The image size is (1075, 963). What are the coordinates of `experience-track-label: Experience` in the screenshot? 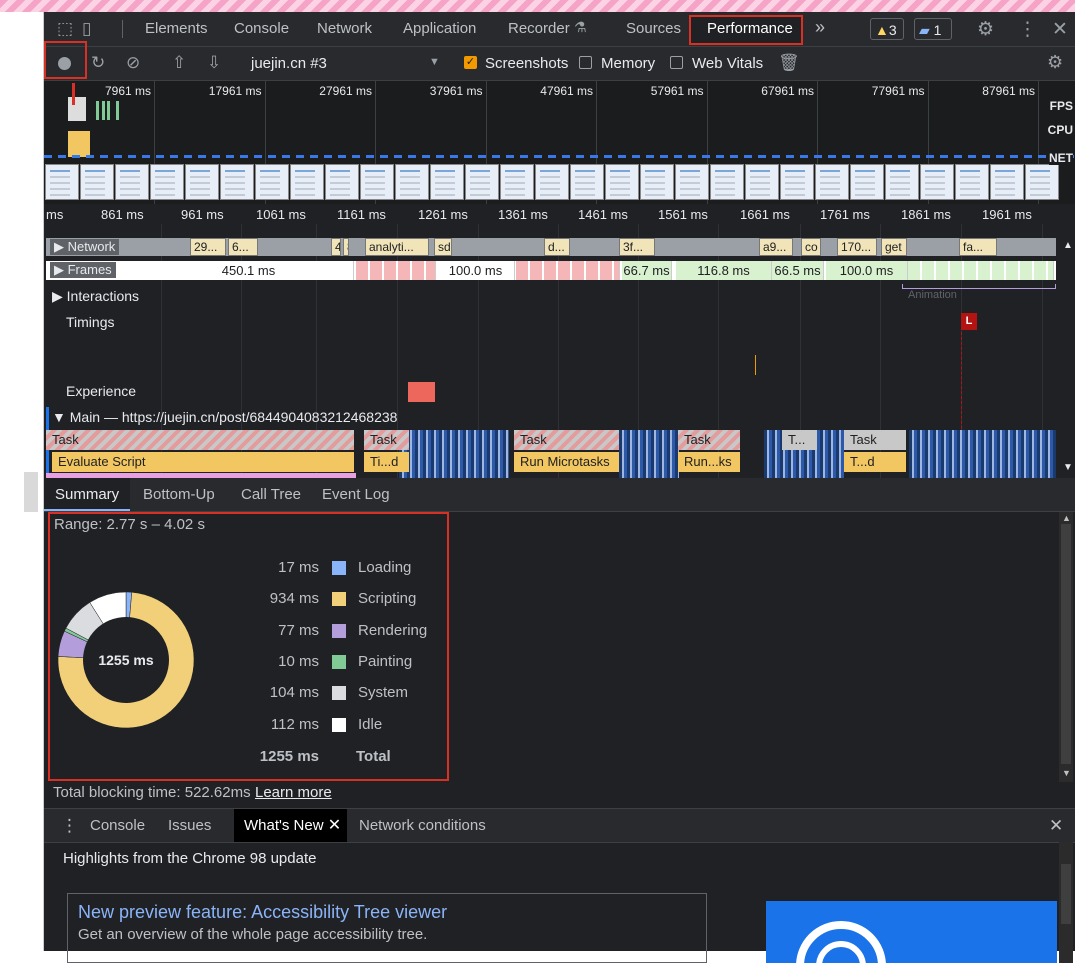 It's located at (101, 391).